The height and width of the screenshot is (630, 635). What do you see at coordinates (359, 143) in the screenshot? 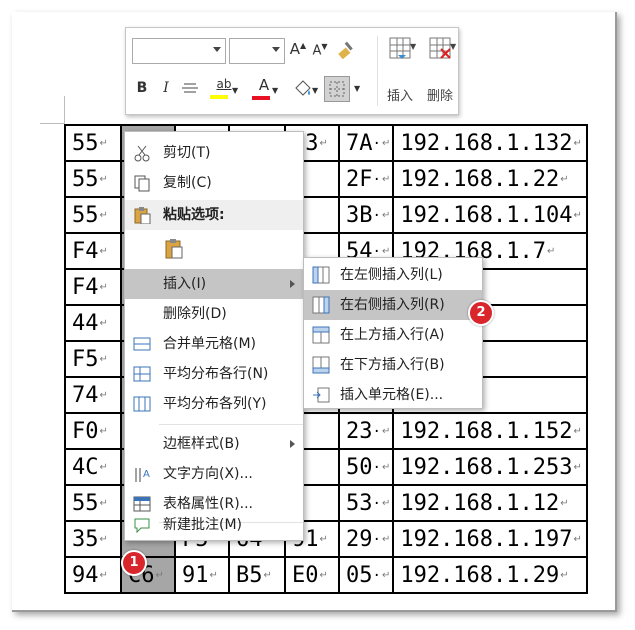
I see `cell-text: 7A` at bounding box center [359, 143].